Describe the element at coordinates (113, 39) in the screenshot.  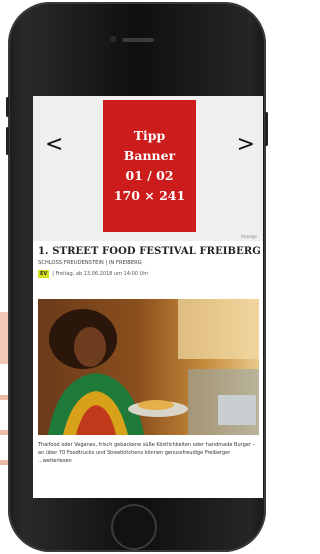
I see `camera-icon` at that location.